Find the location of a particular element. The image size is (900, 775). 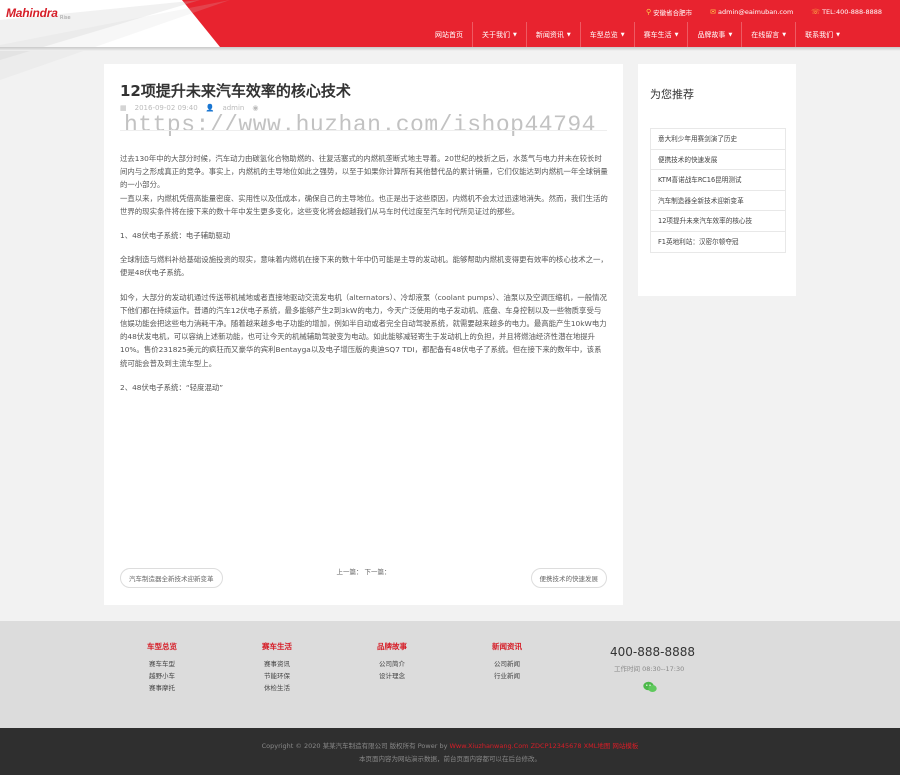

sidebar-title: 为您推荐 is located at coordinates (672, 94).